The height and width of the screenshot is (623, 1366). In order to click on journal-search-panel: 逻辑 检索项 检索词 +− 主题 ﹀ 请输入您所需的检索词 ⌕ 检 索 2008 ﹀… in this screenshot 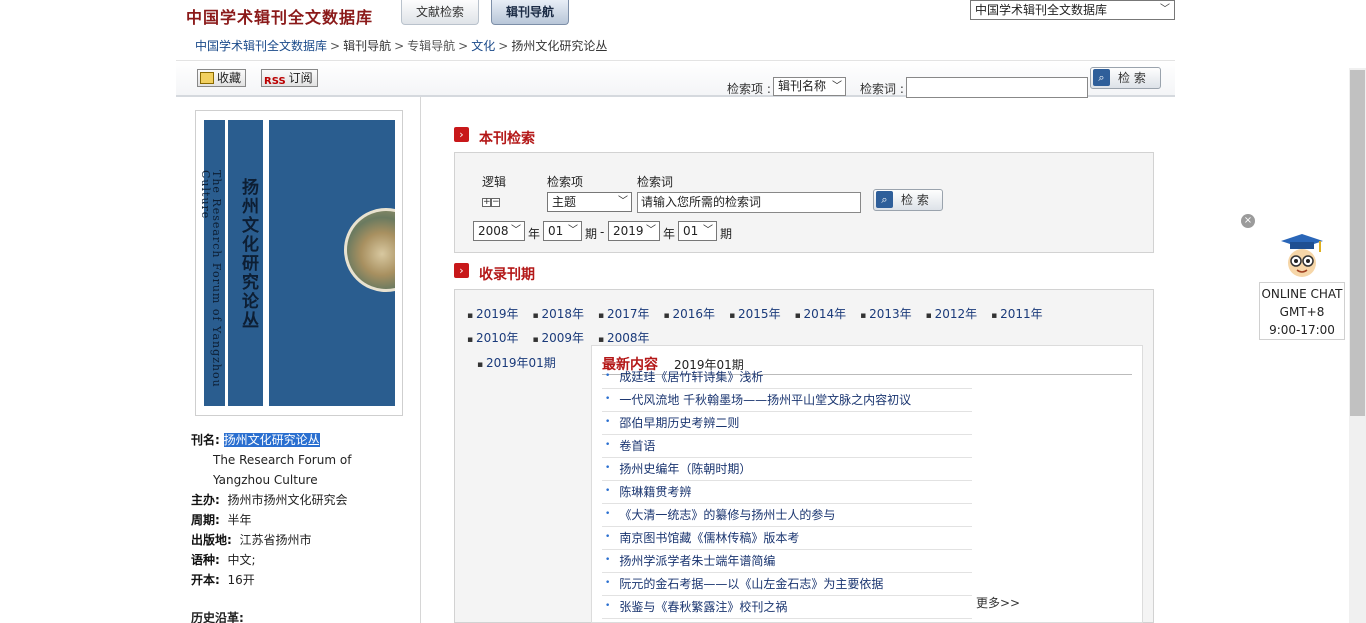, I will do `click(804, 202)`.